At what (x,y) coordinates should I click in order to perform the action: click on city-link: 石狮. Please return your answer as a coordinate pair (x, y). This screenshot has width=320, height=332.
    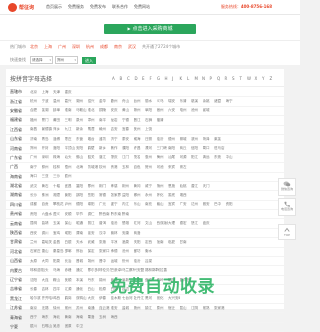
    Looking at the image, I should click on (151, 120).